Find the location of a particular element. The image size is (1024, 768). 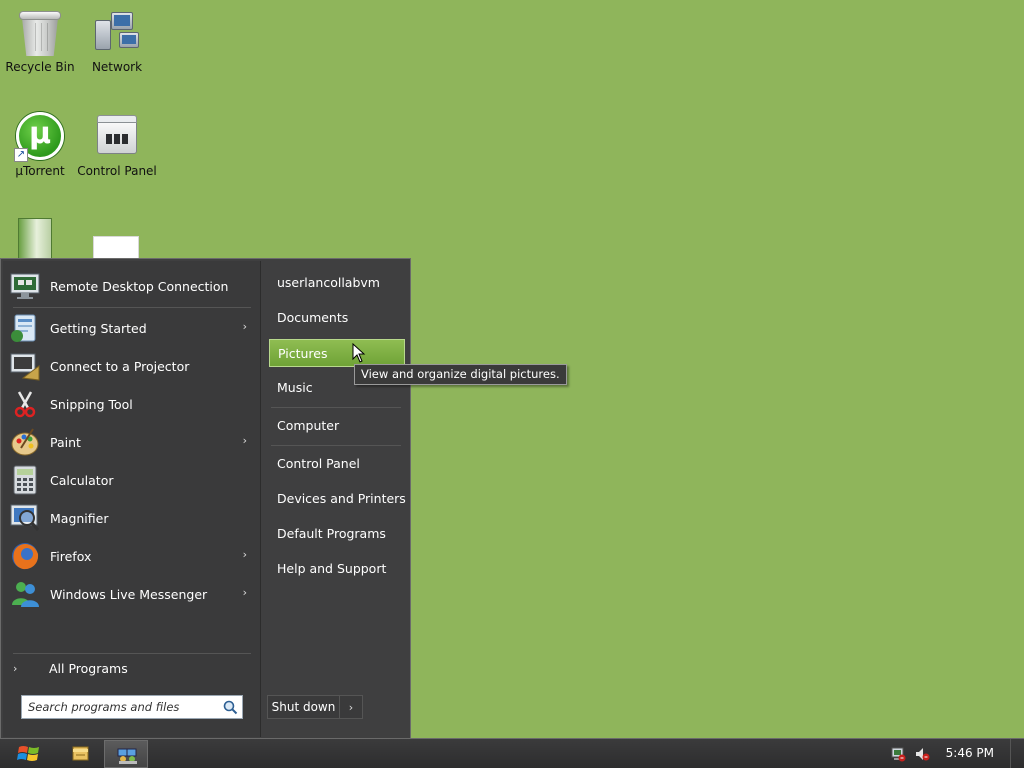

shutdown-options-chevron-icon: › is located at coordinates (351, 707).